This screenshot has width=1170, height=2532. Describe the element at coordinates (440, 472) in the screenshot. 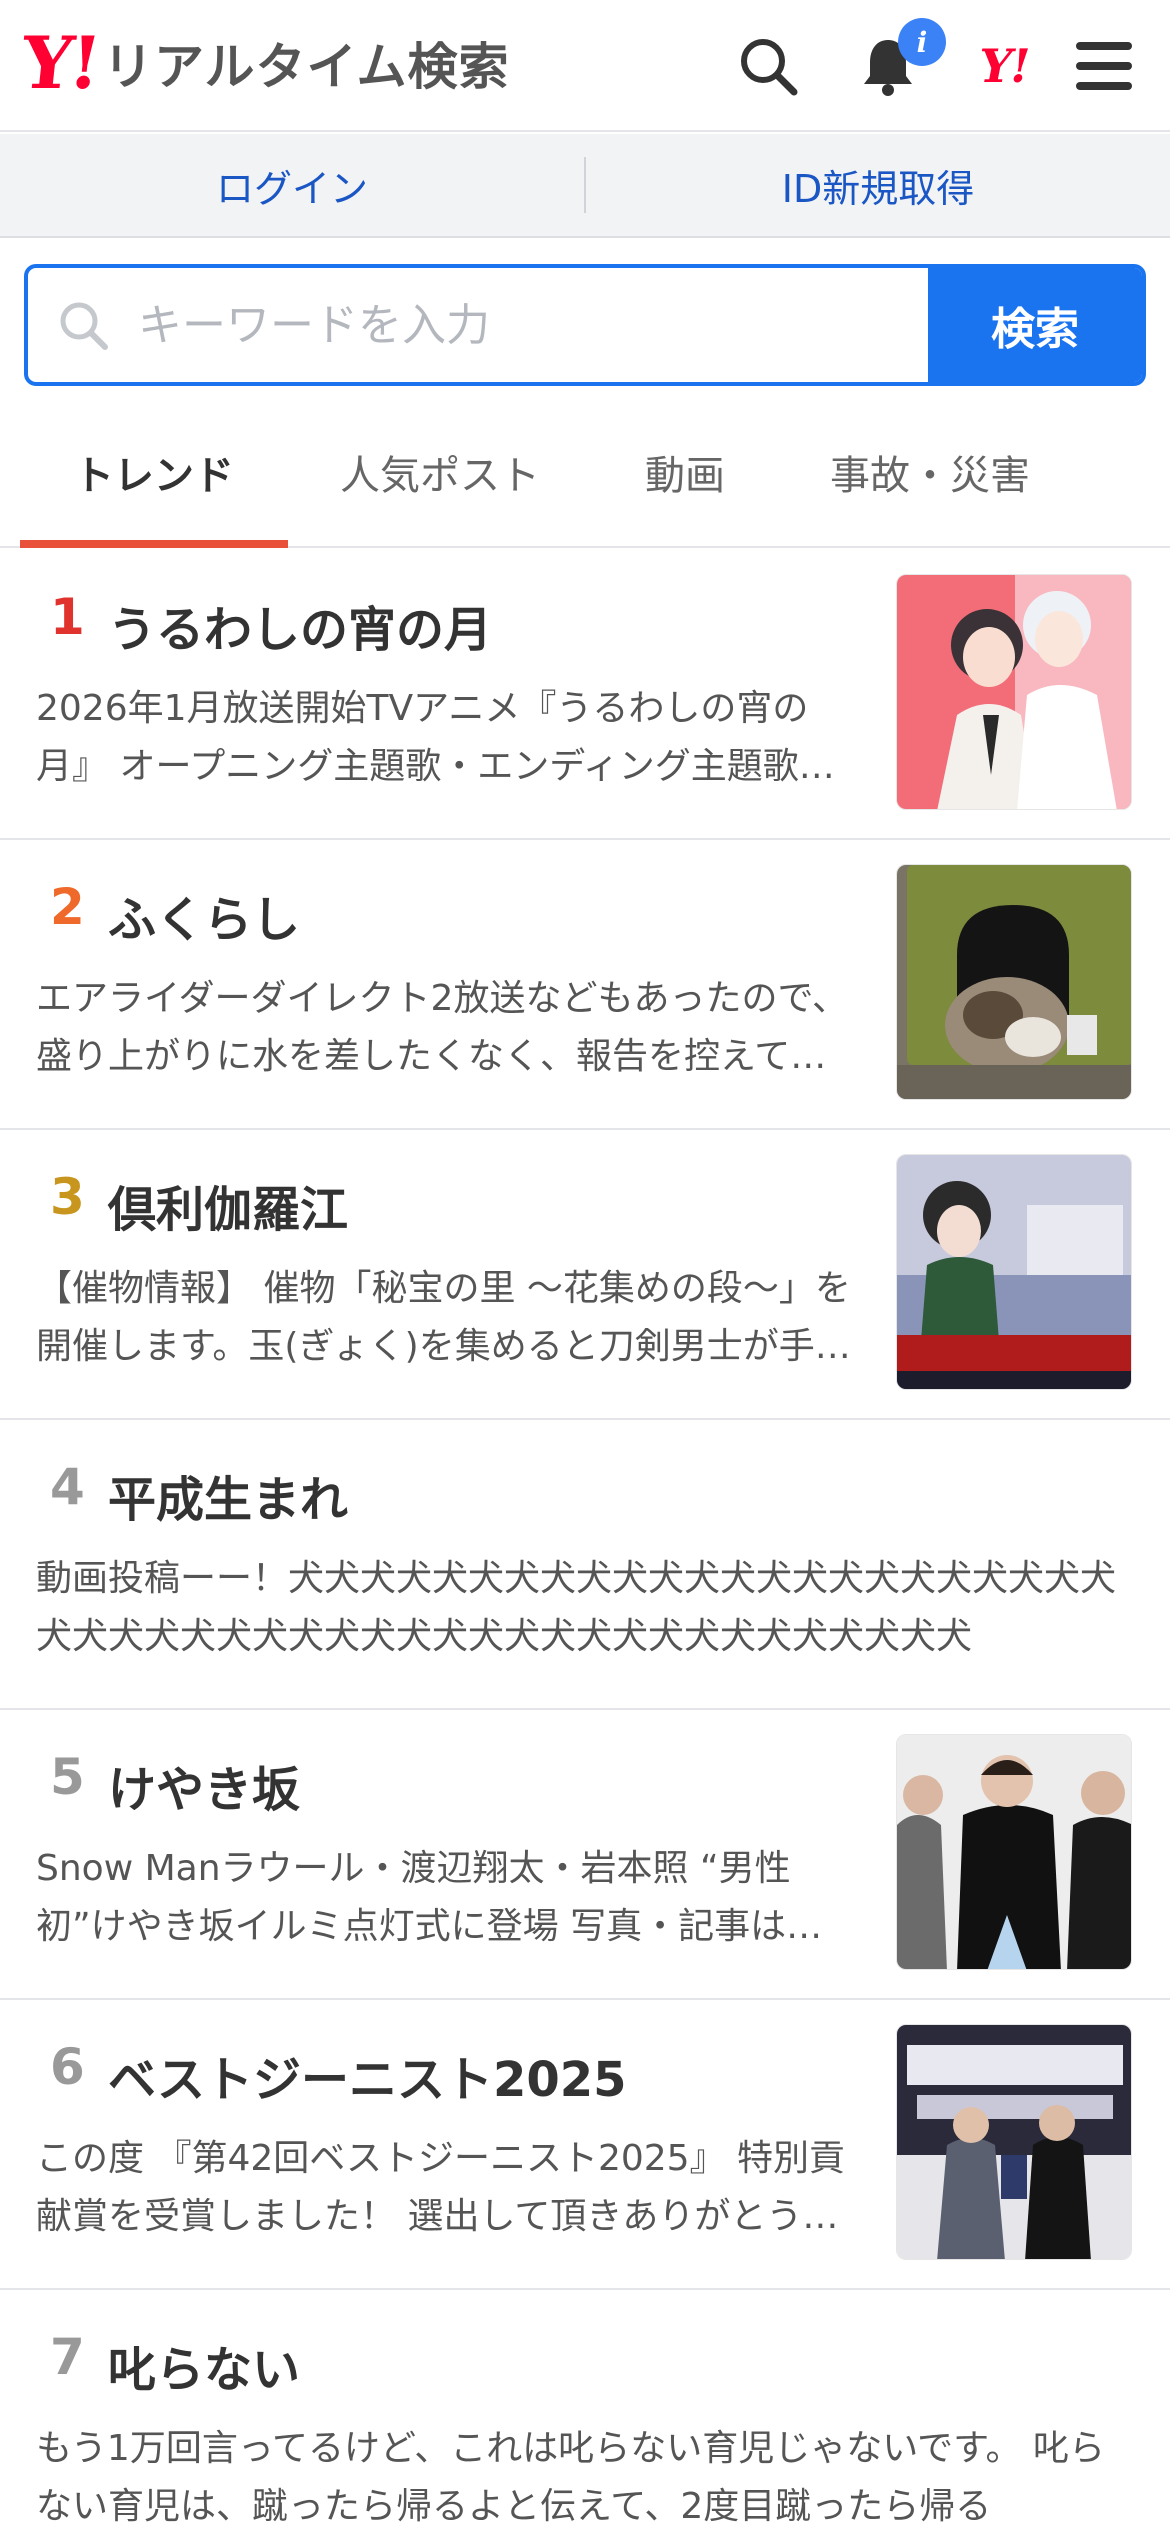

I see `tab-popular-posts: 人気ポスト` at that location.